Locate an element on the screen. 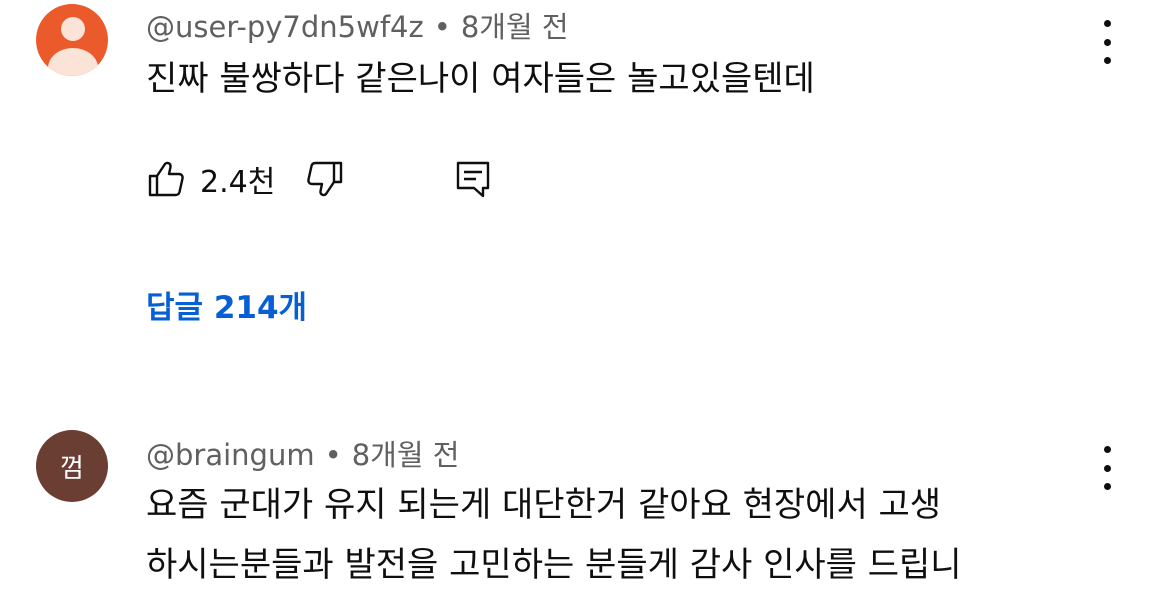 Image resolution: width=1152 pixels, height=600 pixels. comment-reply-icon is located at coordinates (473, 179).